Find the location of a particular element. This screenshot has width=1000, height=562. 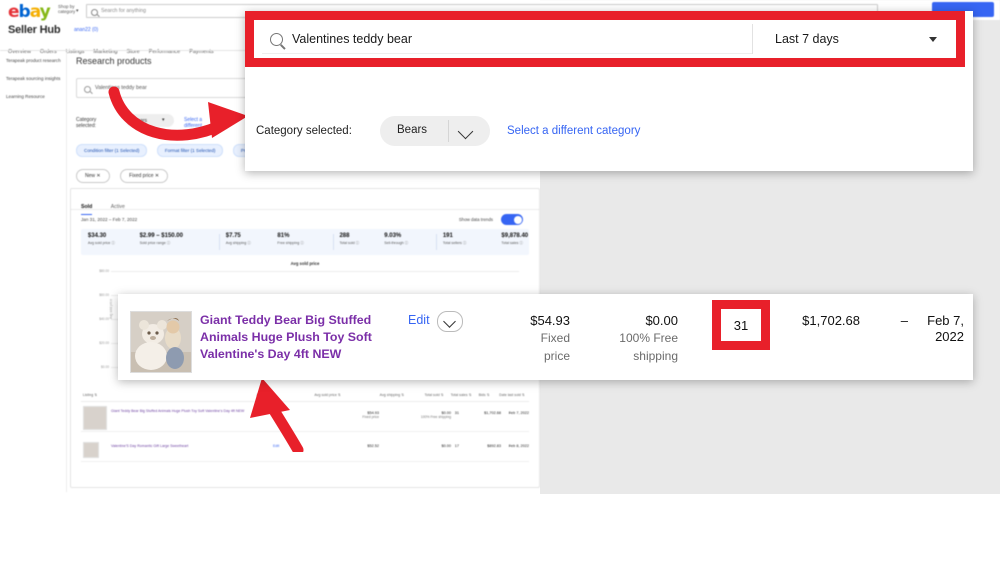

stat-label: Sold price range ⓘ is located at coordinates (155, 243).